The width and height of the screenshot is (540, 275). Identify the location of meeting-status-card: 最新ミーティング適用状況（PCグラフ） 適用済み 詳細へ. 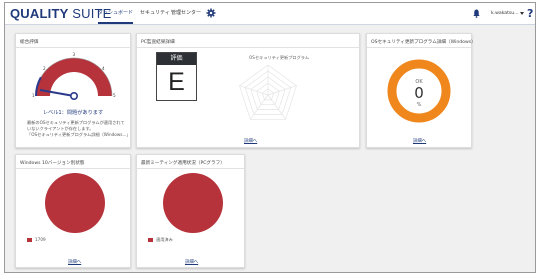
(190, 211).